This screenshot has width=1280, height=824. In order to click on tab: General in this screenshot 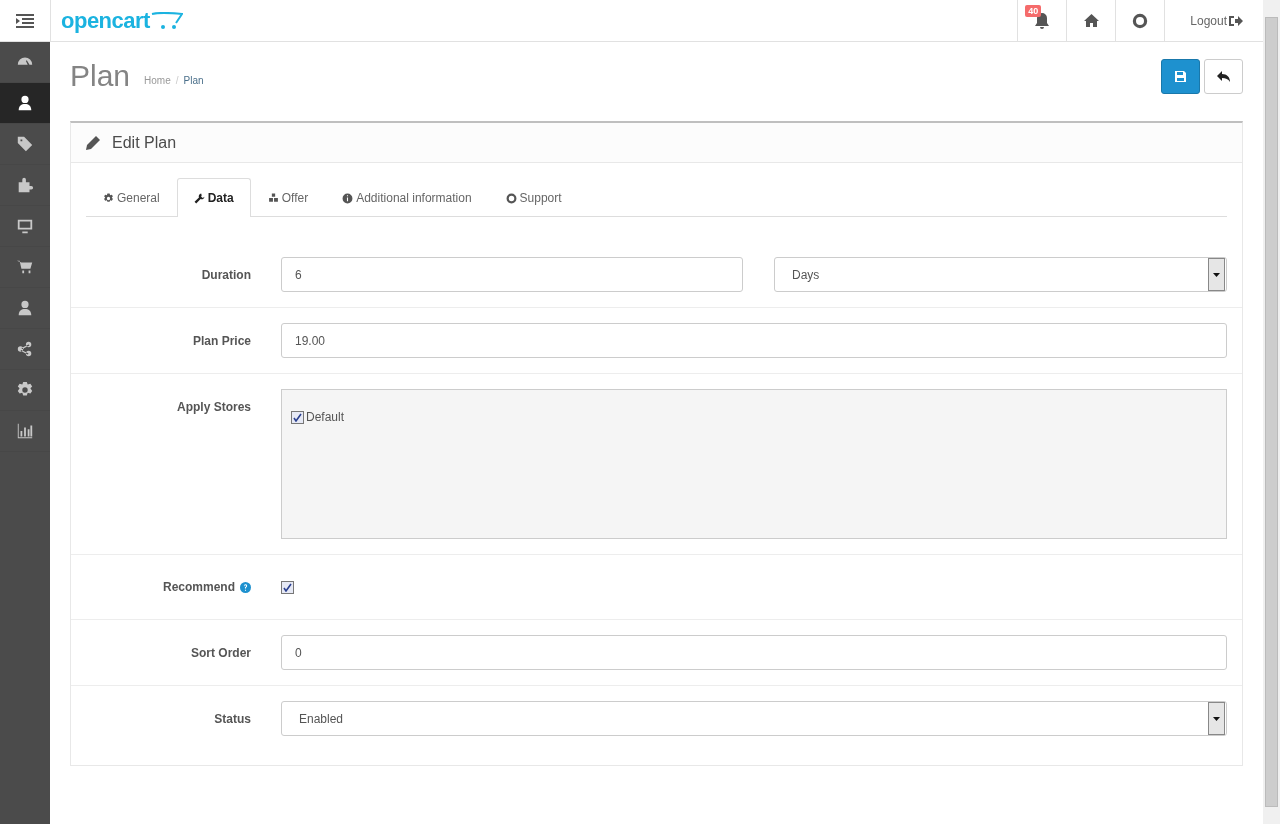, I will do `click(131, 197)`.